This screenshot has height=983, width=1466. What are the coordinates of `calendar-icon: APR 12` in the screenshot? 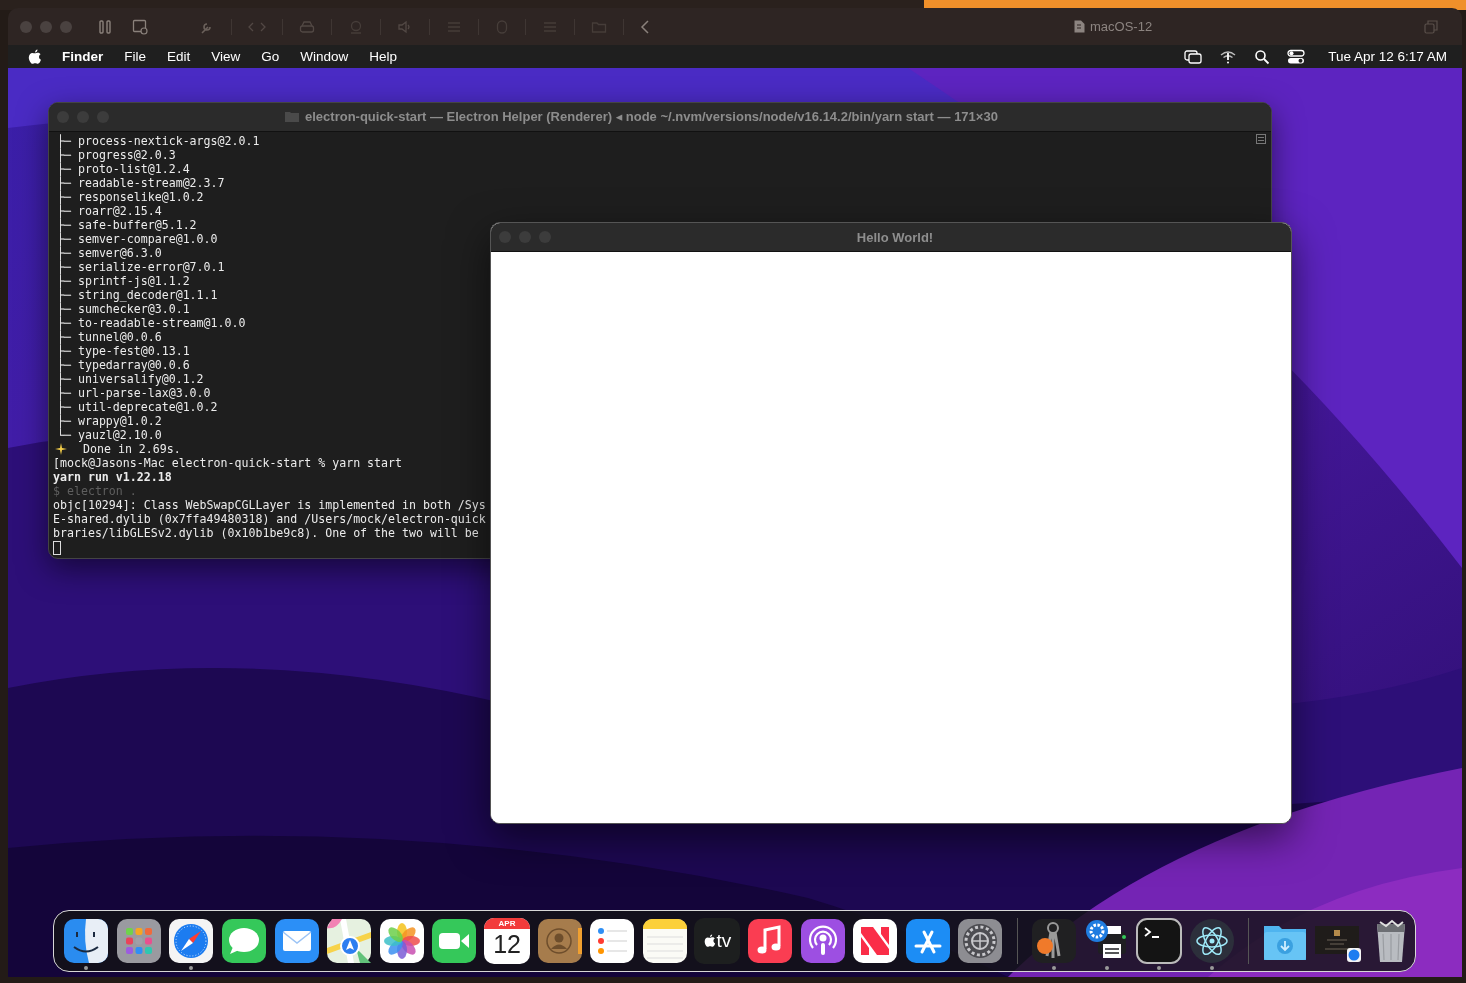 It's located at (507, 941).